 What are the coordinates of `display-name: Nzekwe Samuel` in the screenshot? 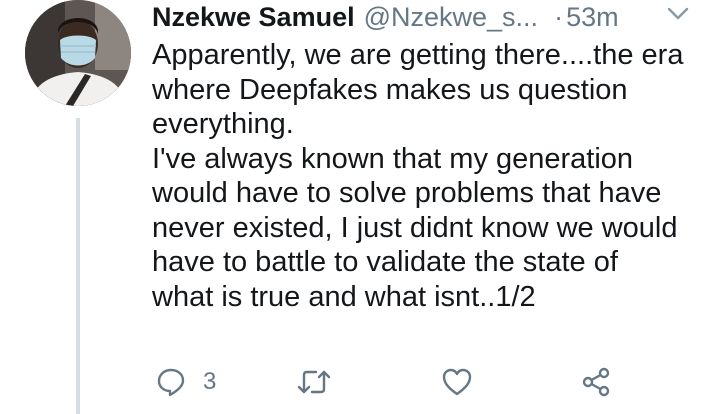 It's located at (253, 17).